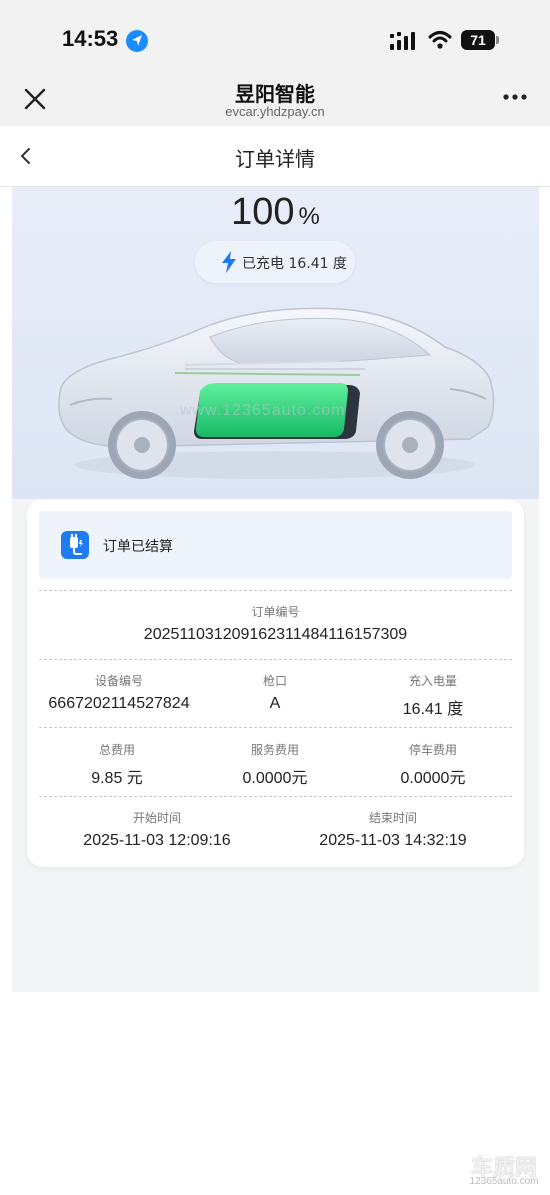 This screenshot has height=1195, width=550. I want to click on more-icon, so click(515, 97).